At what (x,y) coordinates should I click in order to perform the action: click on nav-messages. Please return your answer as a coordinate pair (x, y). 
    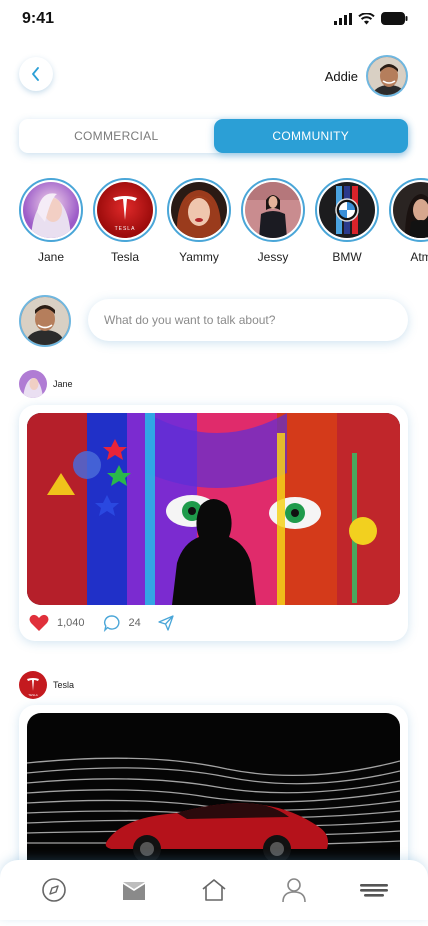
    Looking at the image, I should click on (134, 890).